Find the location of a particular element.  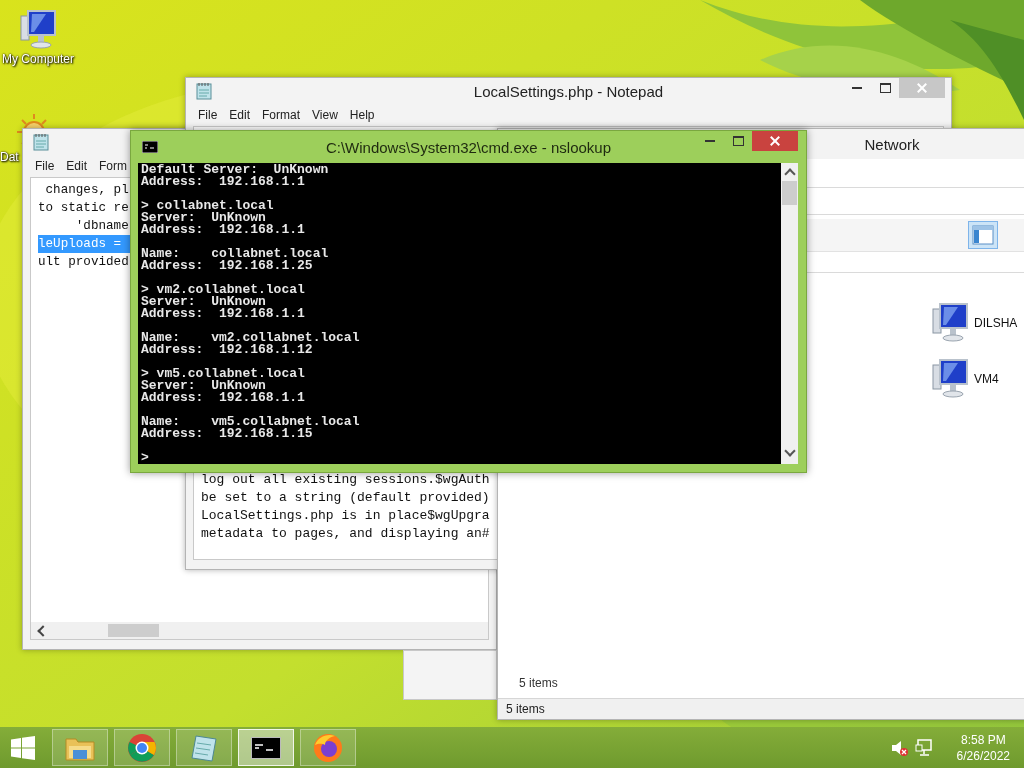

taskbar-app-button is located at coordinates (266, 747).